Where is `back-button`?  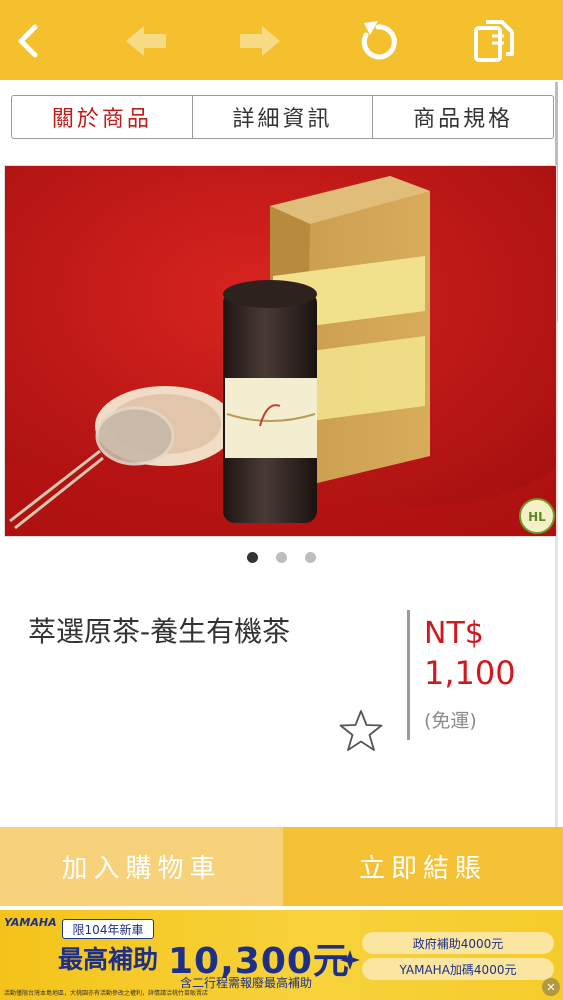 back-button is located at coordinates (28, 41).